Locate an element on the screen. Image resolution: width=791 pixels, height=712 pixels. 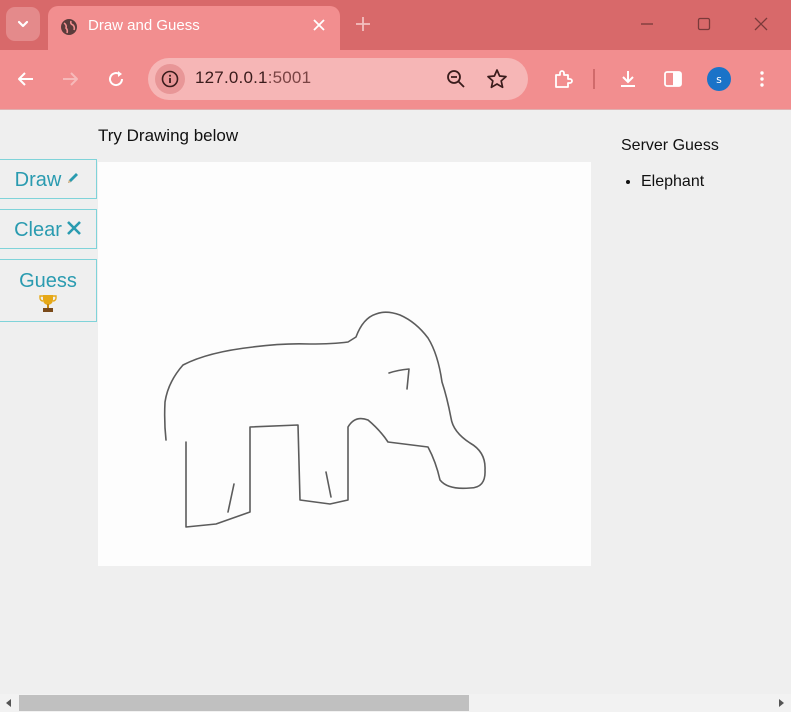
guess-button-label: Guess is located at coordinates (48, 281).